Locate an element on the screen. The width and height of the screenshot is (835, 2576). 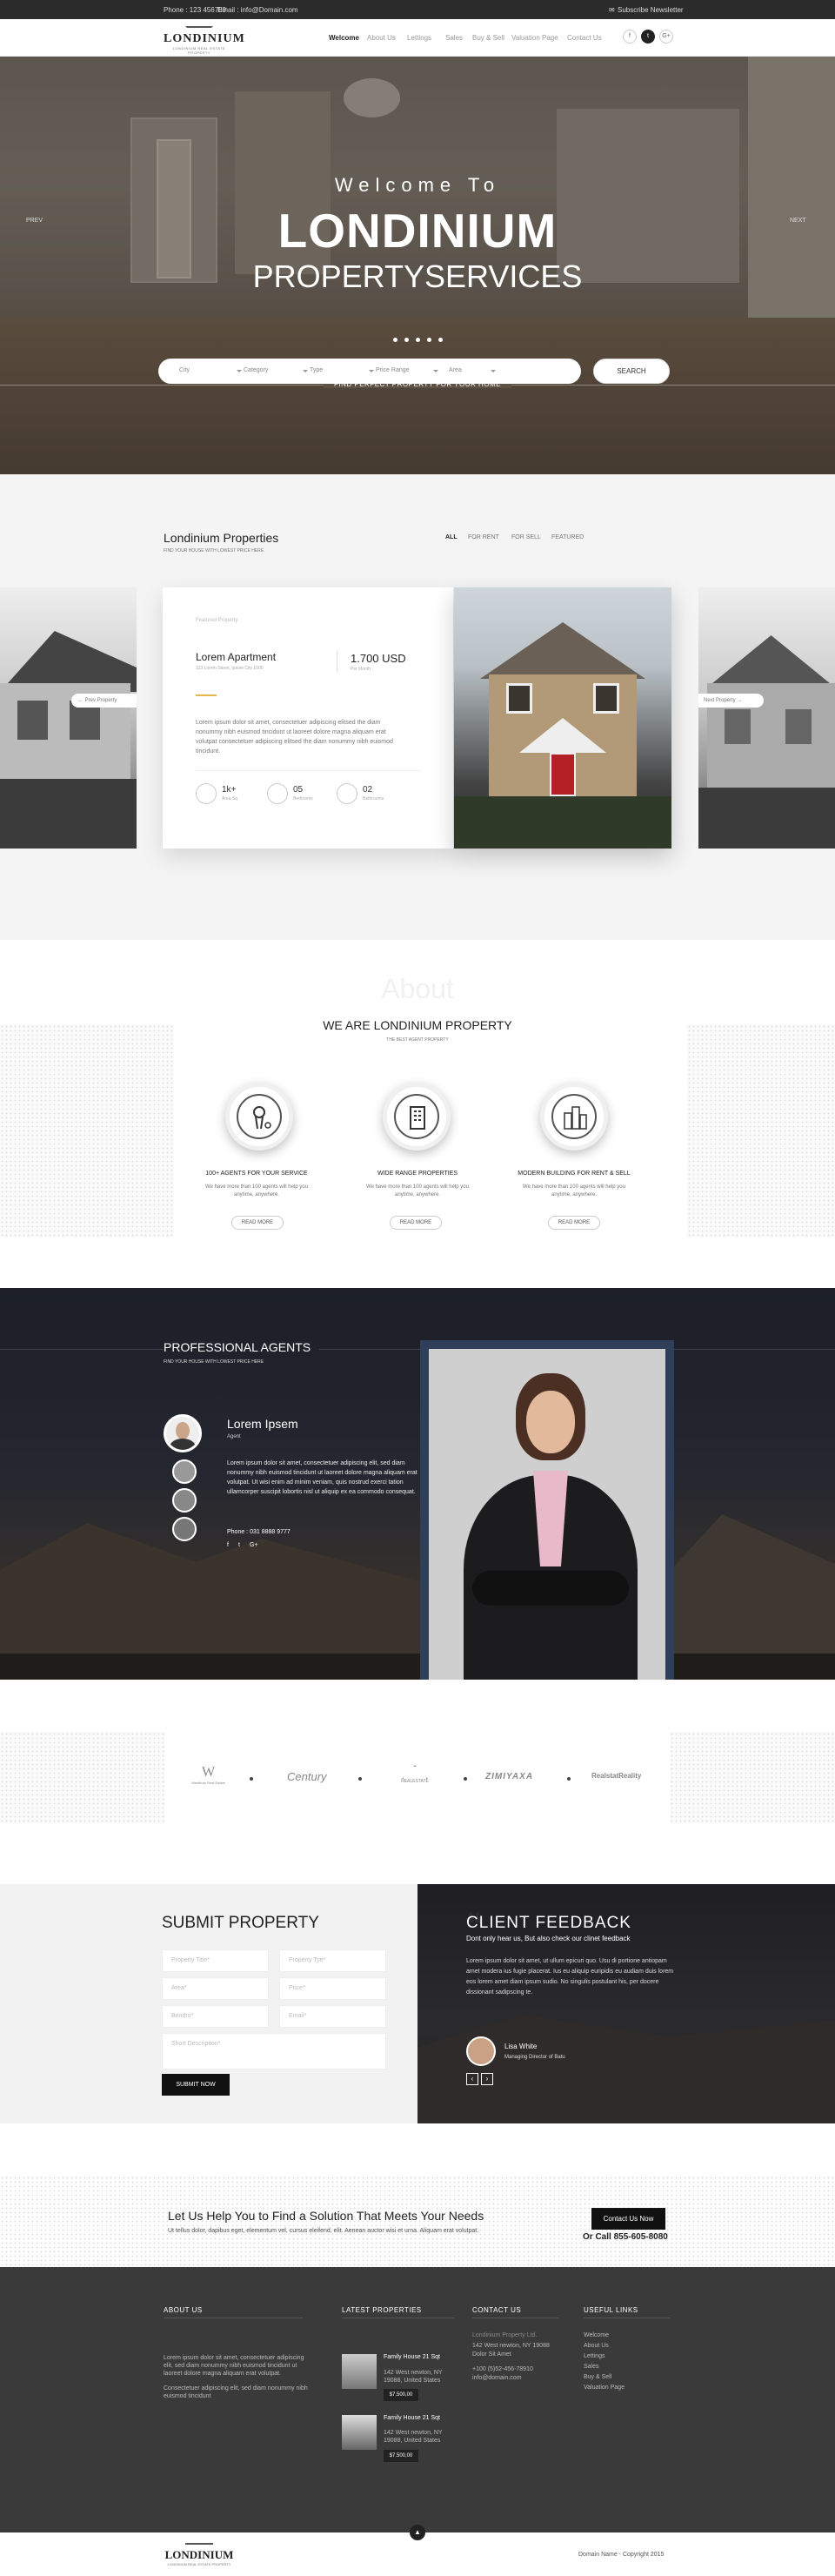
nav-welcome: Welcome is located at coordinates (344, 38).